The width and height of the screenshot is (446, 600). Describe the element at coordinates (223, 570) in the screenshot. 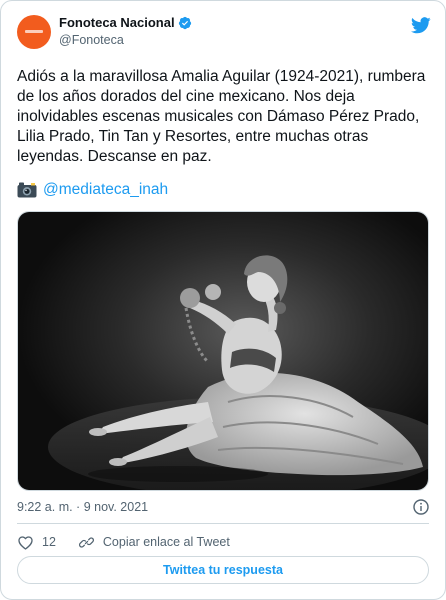

I see `reply-button: Twittea tu respuesta` at that location.